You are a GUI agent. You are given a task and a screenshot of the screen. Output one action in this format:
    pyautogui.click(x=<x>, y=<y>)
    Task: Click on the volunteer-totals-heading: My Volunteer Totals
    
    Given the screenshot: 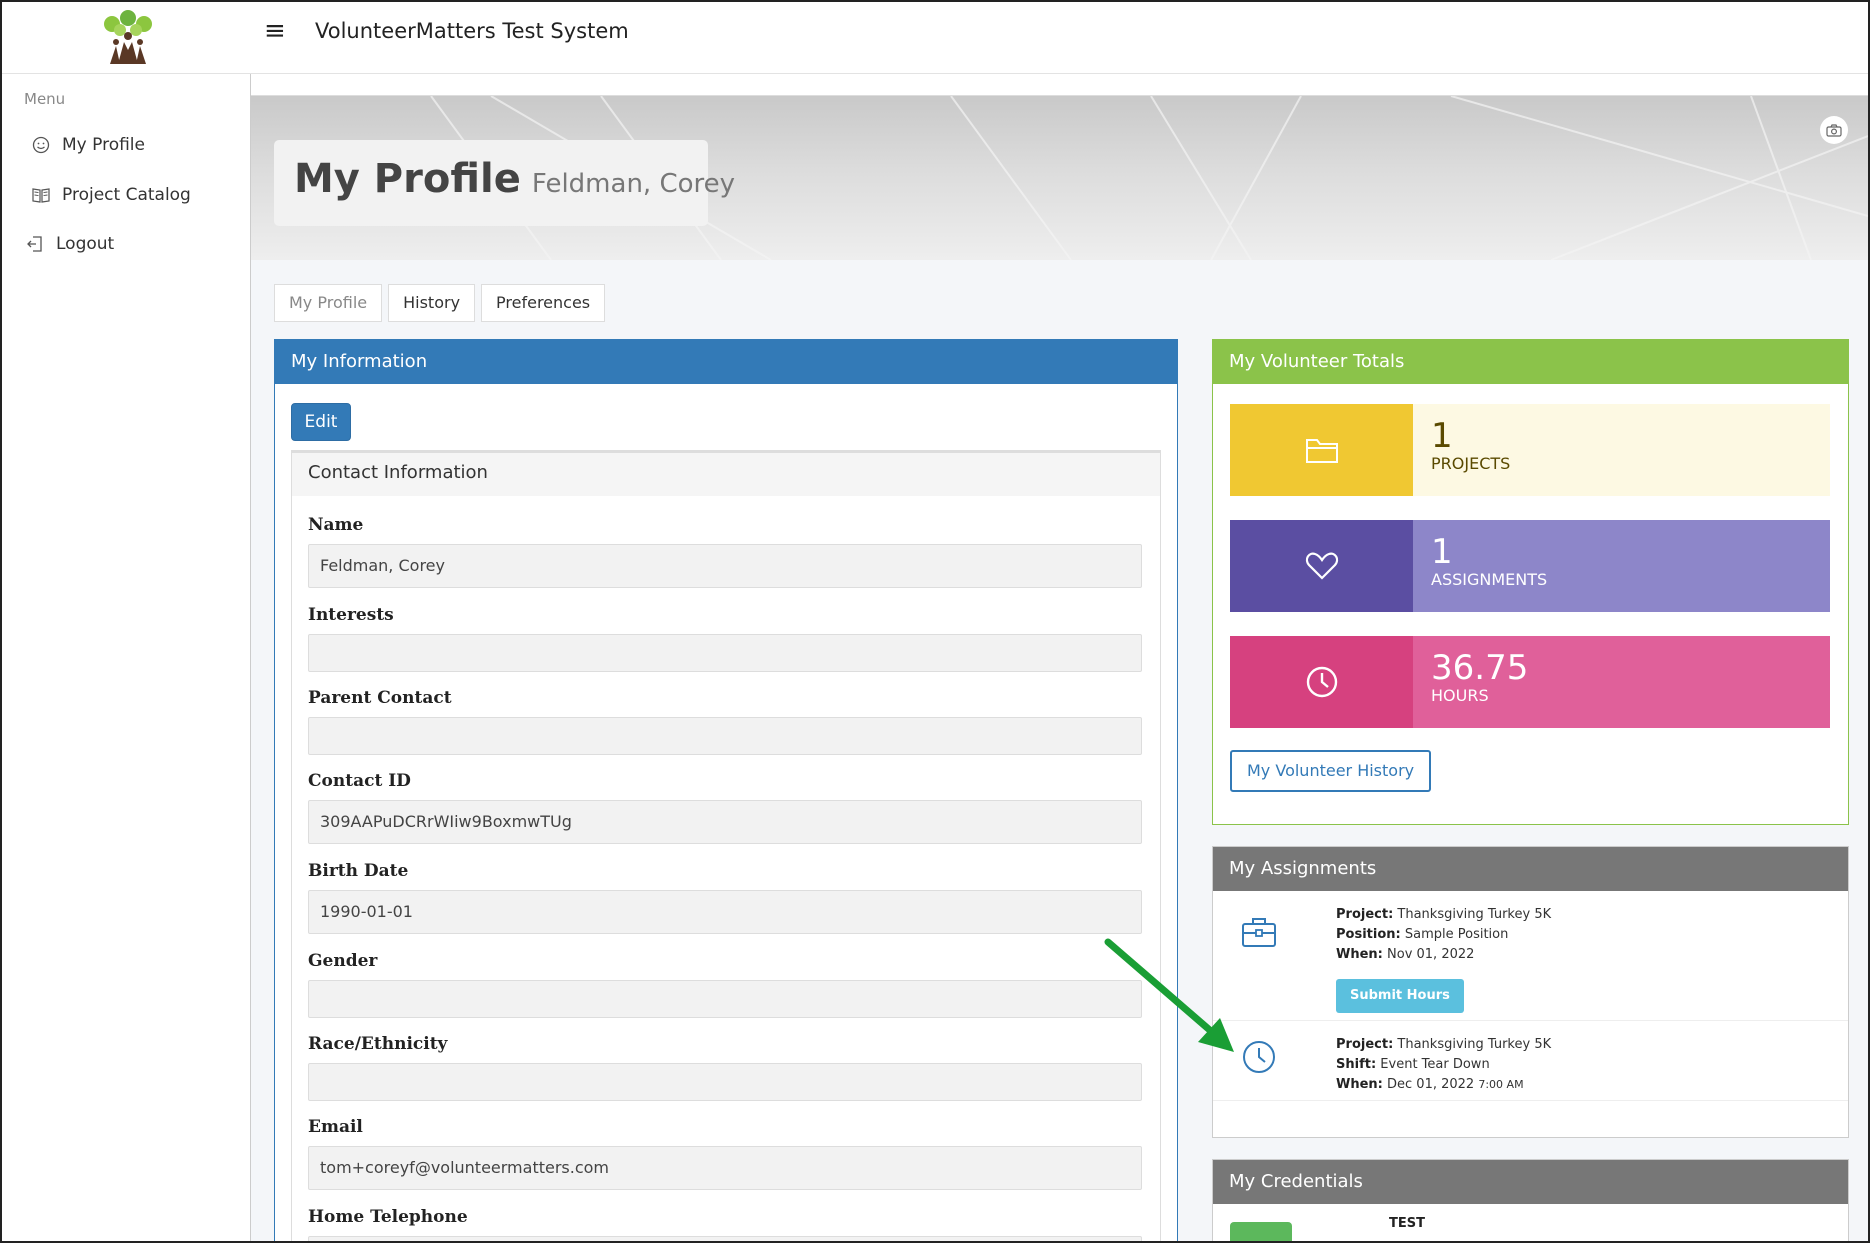 What is the action you would take?
    pyautogui.click(x=1530, y=362)
    